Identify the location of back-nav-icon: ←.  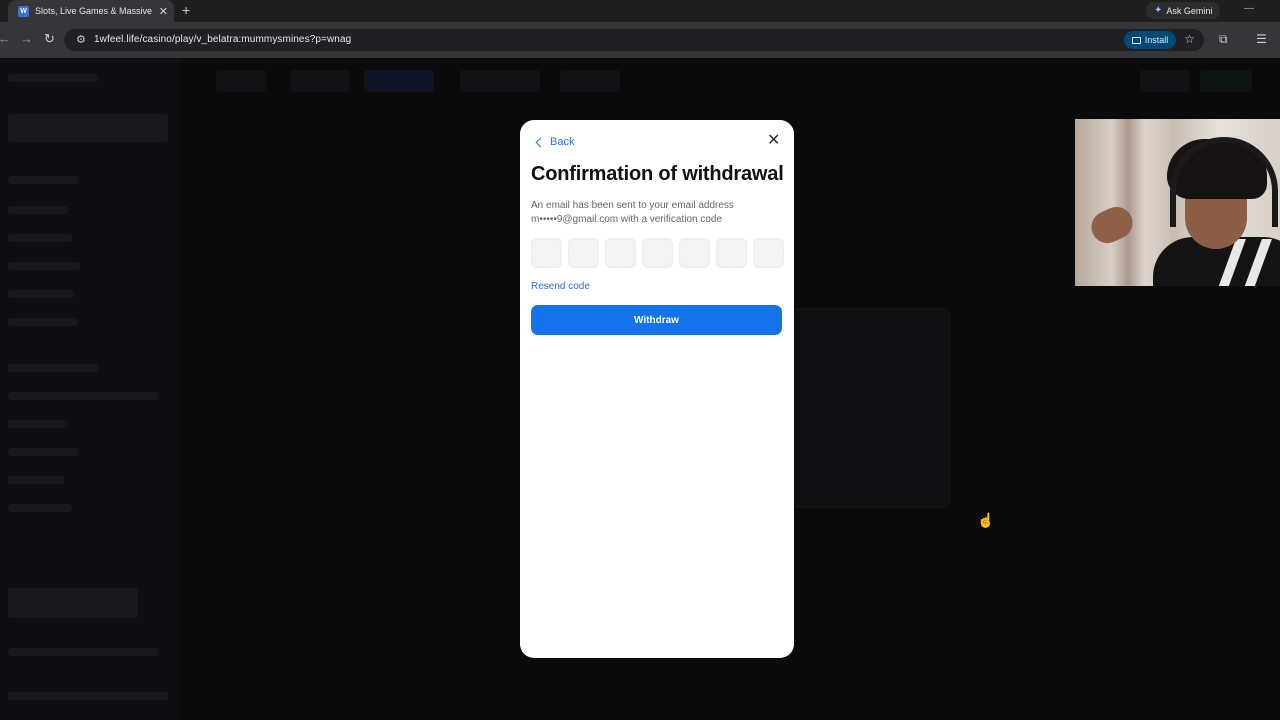
(5, 39).